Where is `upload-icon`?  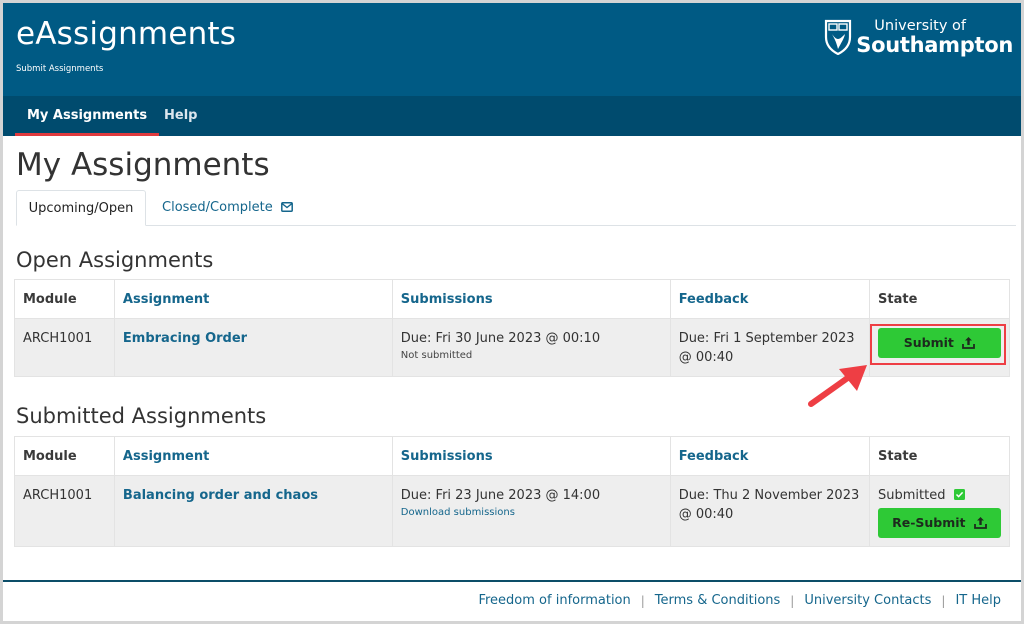 upload-icon is located at coordinates (980, 525).